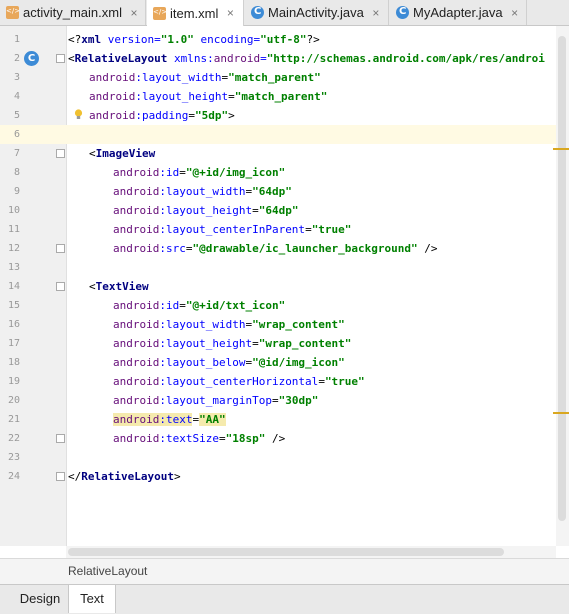 The width and height of the screenshot is (569, 614). Describe the element at coordinates (13, 248) in the screenshot. I see `line-number: 12` at that location.